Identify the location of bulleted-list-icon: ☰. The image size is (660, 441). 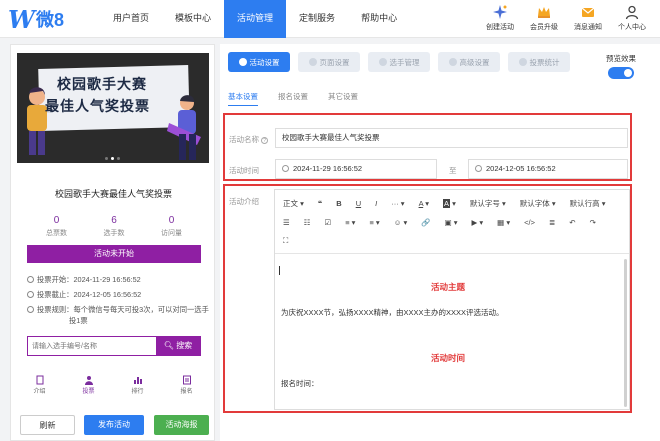
(286, 222).